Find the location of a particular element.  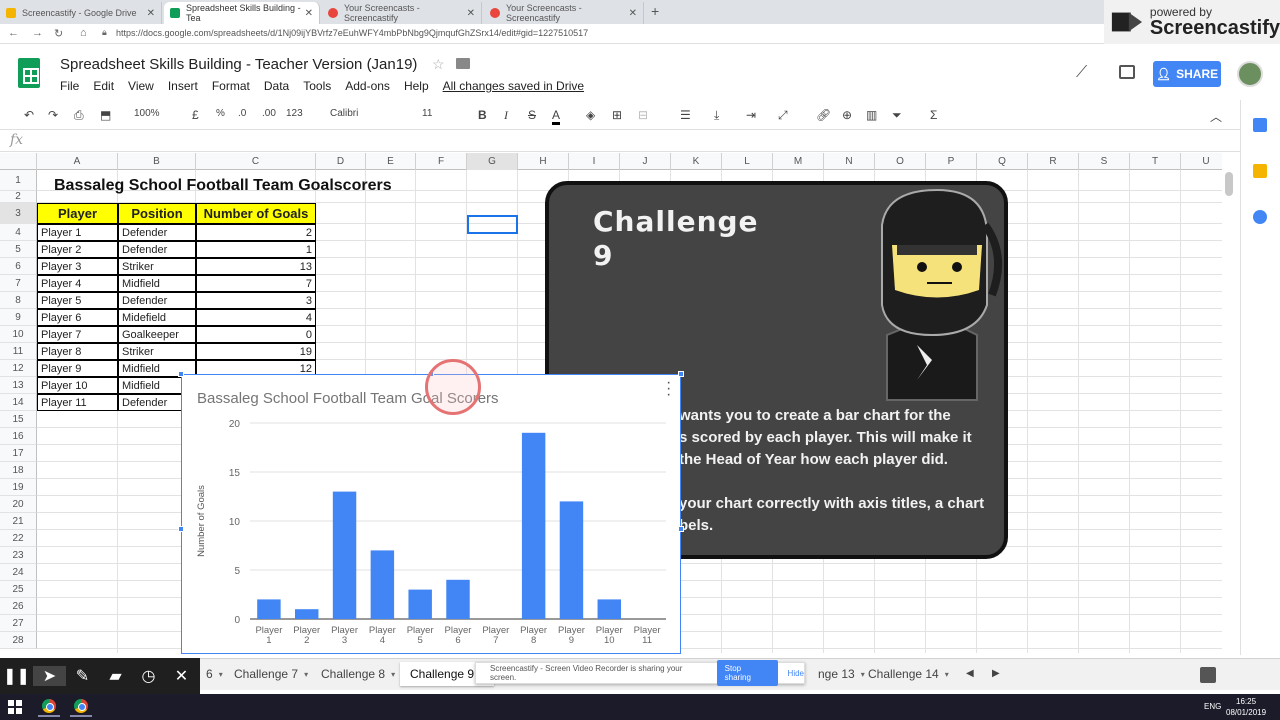

strikethrough-icon: S is located at coordinates (532, 115).